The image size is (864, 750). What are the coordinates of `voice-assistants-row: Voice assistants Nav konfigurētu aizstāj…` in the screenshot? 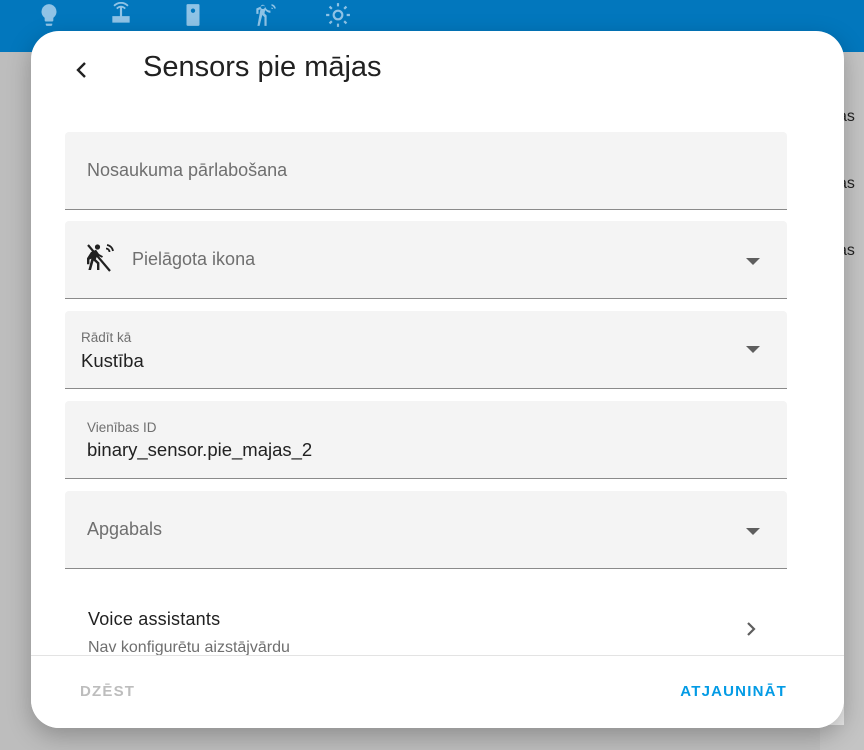 It's located at (426, 629).